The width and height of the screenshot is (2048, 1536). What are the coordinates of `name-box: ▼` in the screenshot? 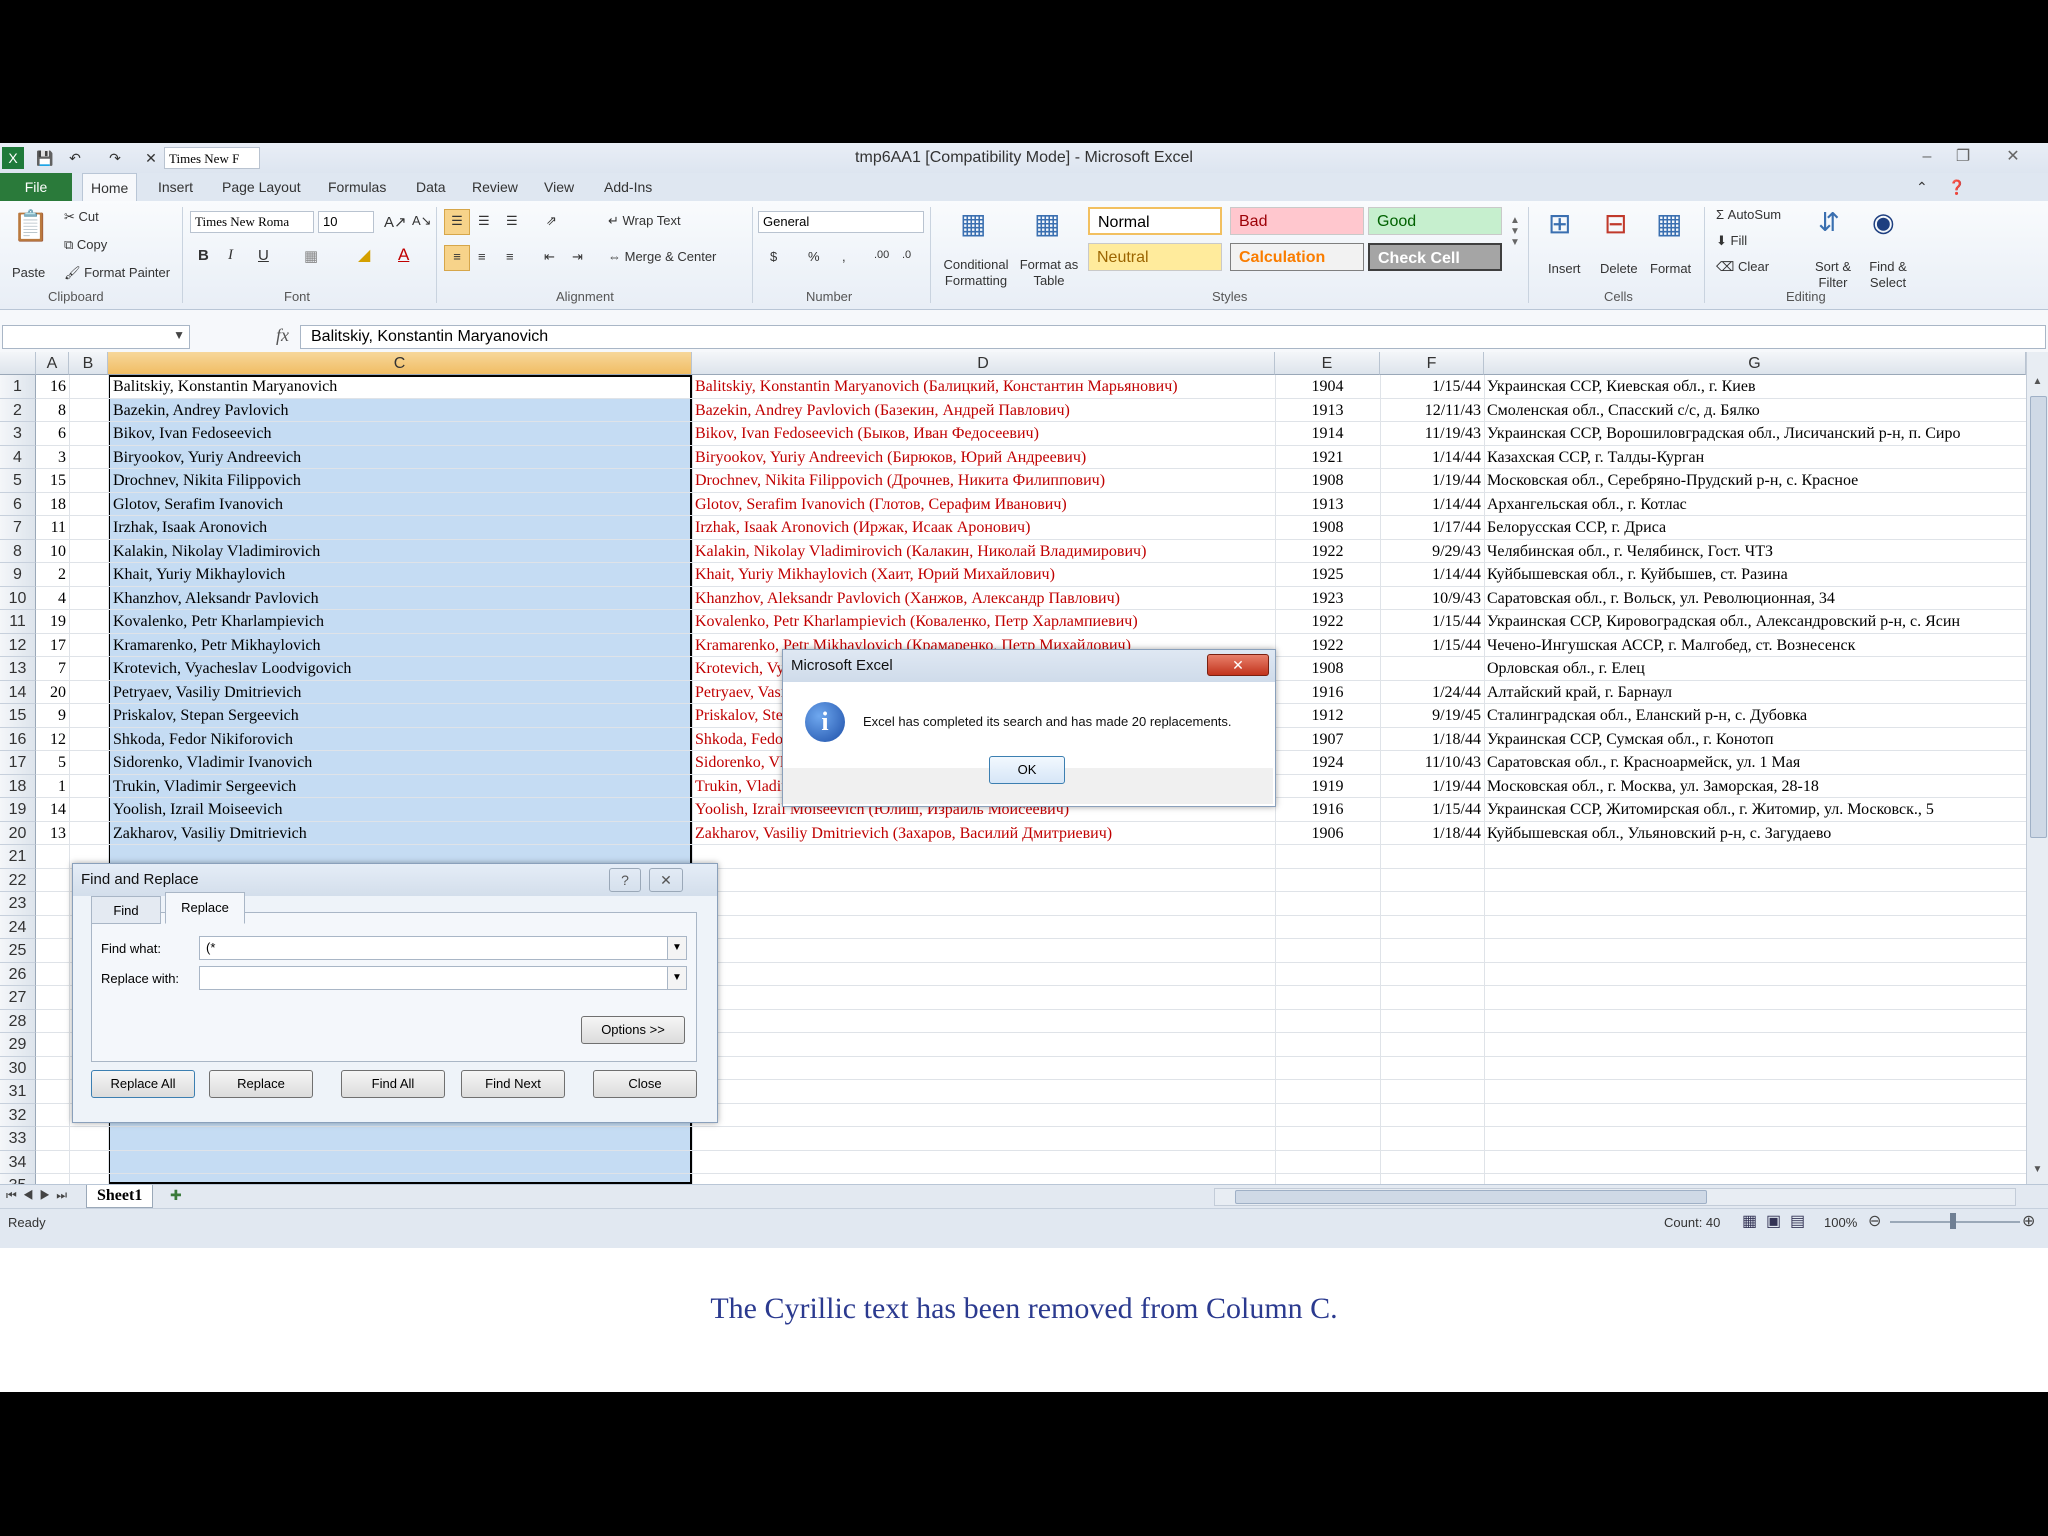 It's located at (96, 337).